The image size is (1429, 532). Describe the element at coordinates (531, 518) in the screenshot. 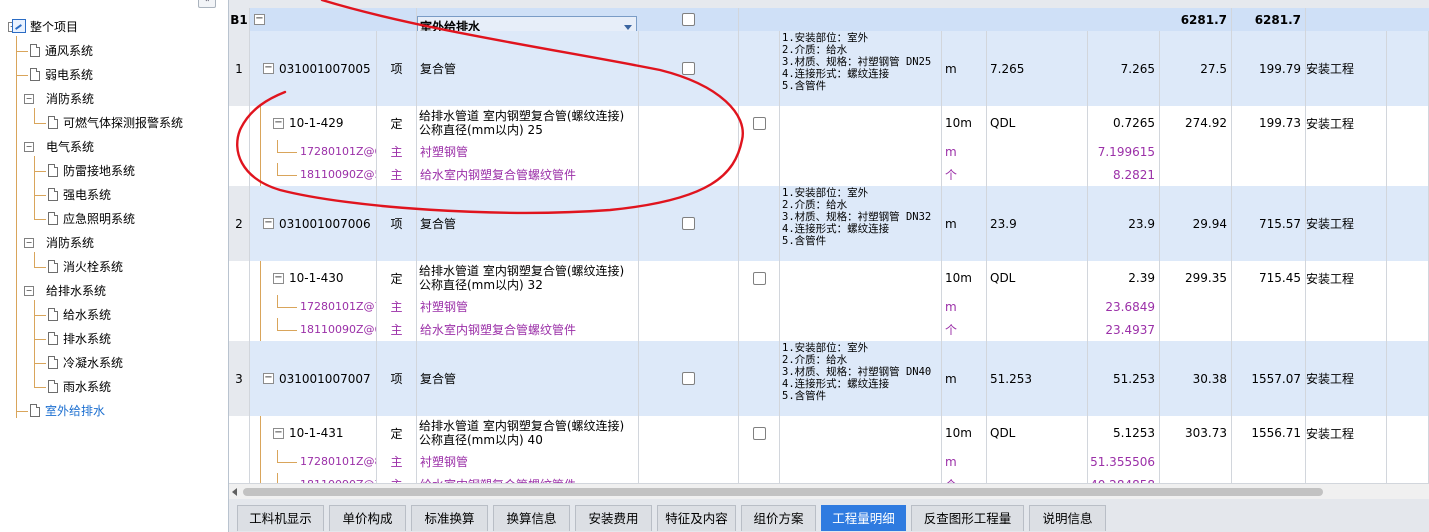

I see `tab-item: 换算信息` at that location.